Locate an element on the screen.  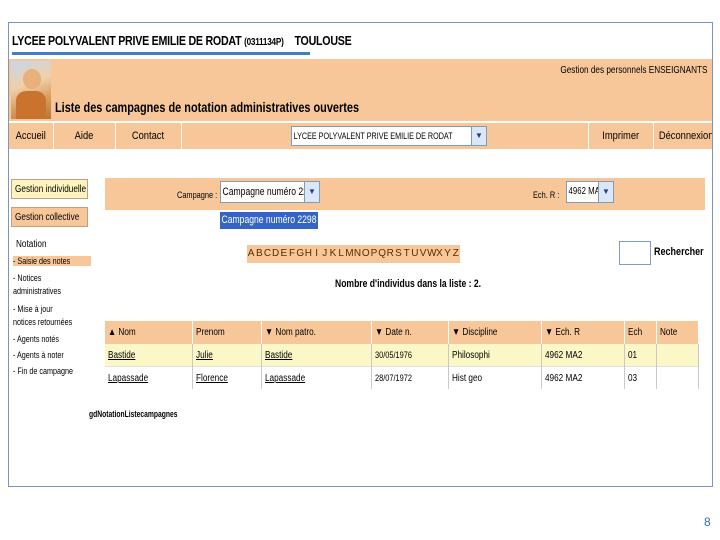
ech-select: 4962 MA2 ▼ is located at coordinates (590, 192).